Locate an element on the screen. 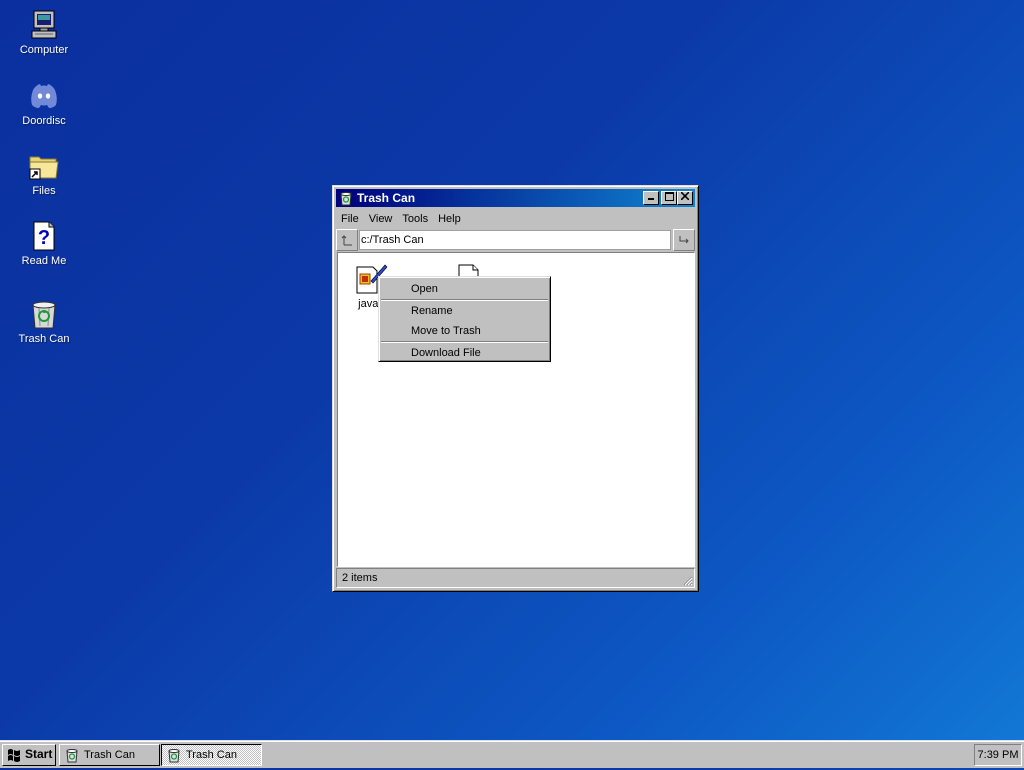  desktop-icon-trash-can: Trash Can is located at coordinates (44, 321).